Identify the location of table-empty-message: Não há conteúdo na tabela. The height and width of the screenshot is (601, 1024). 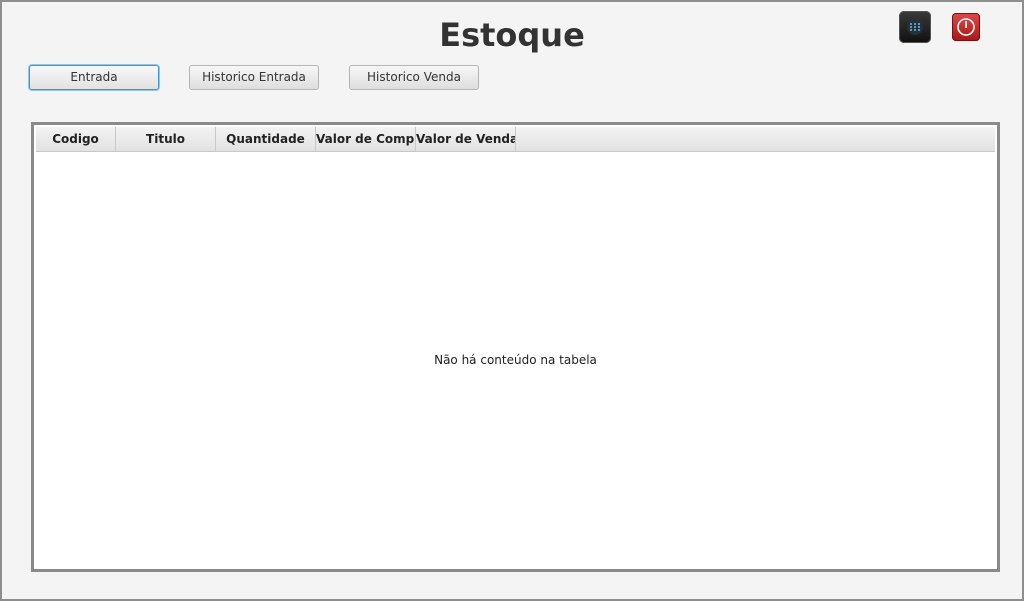
(515, 360).